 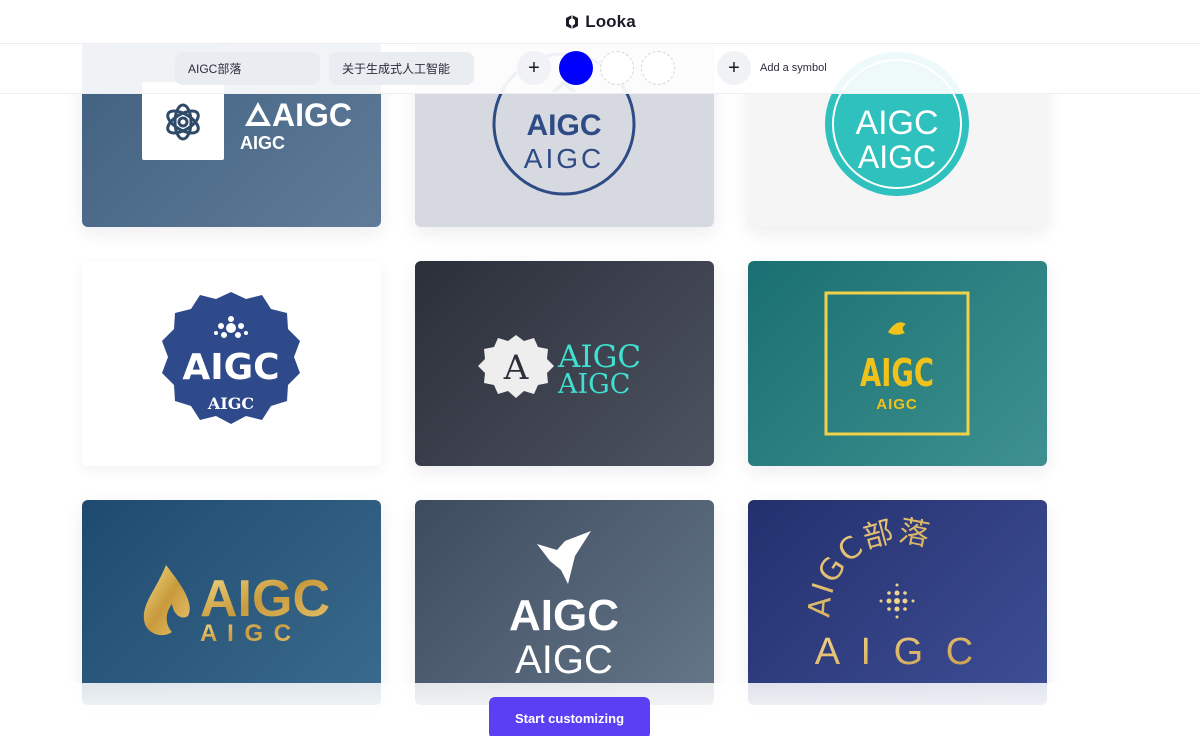 What do you see at coordinates (868, 566) in the screenshot?
I see `logo-arc-text: AIGC部落` at bounding box center [868, 566].